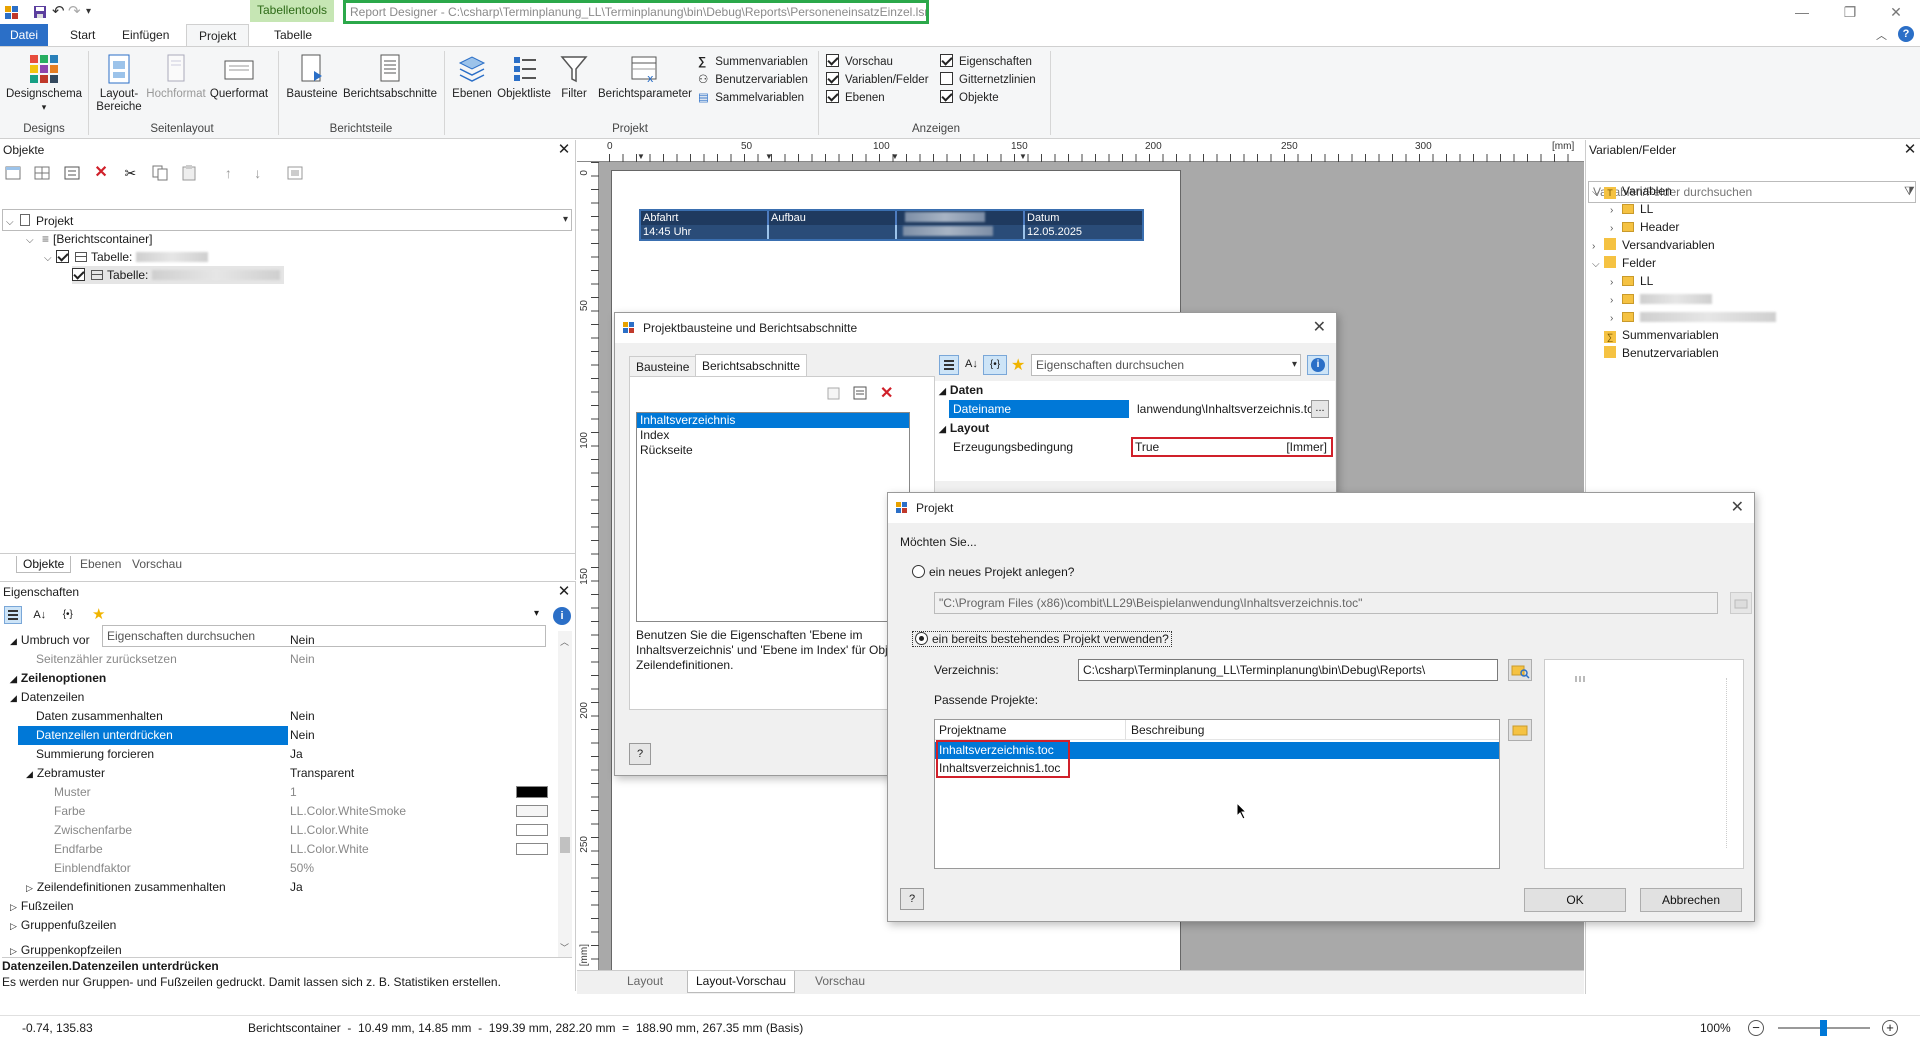  Describe the element at coordinates (1125, 730) in the screenshot. I see `column-divider` at that location.